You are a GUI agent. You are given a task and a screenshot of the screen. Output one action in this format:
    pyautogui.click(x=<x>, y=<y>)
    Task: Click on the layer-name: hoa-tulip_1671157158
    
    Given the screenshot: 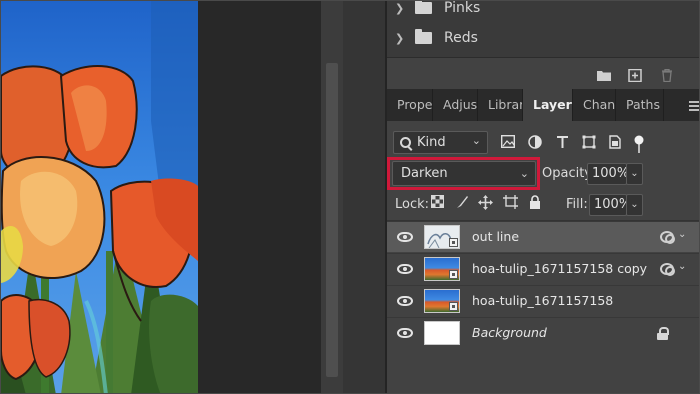 What is the action you would take?
    pyautogui.click(x=542, y=300)
    